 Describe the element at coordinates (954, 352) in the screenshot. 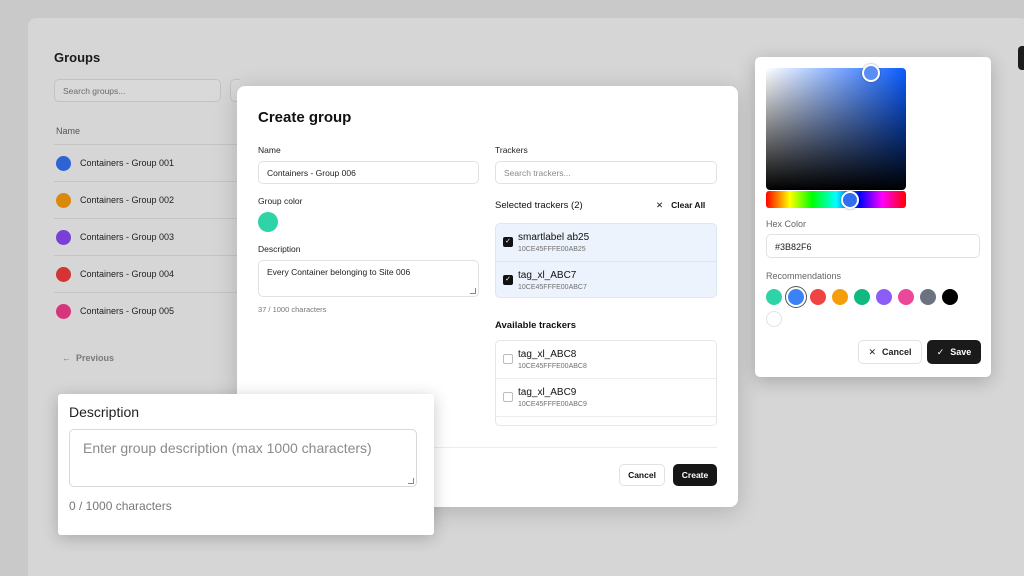

I see `picker-save-button: ✓ Save` at that location.